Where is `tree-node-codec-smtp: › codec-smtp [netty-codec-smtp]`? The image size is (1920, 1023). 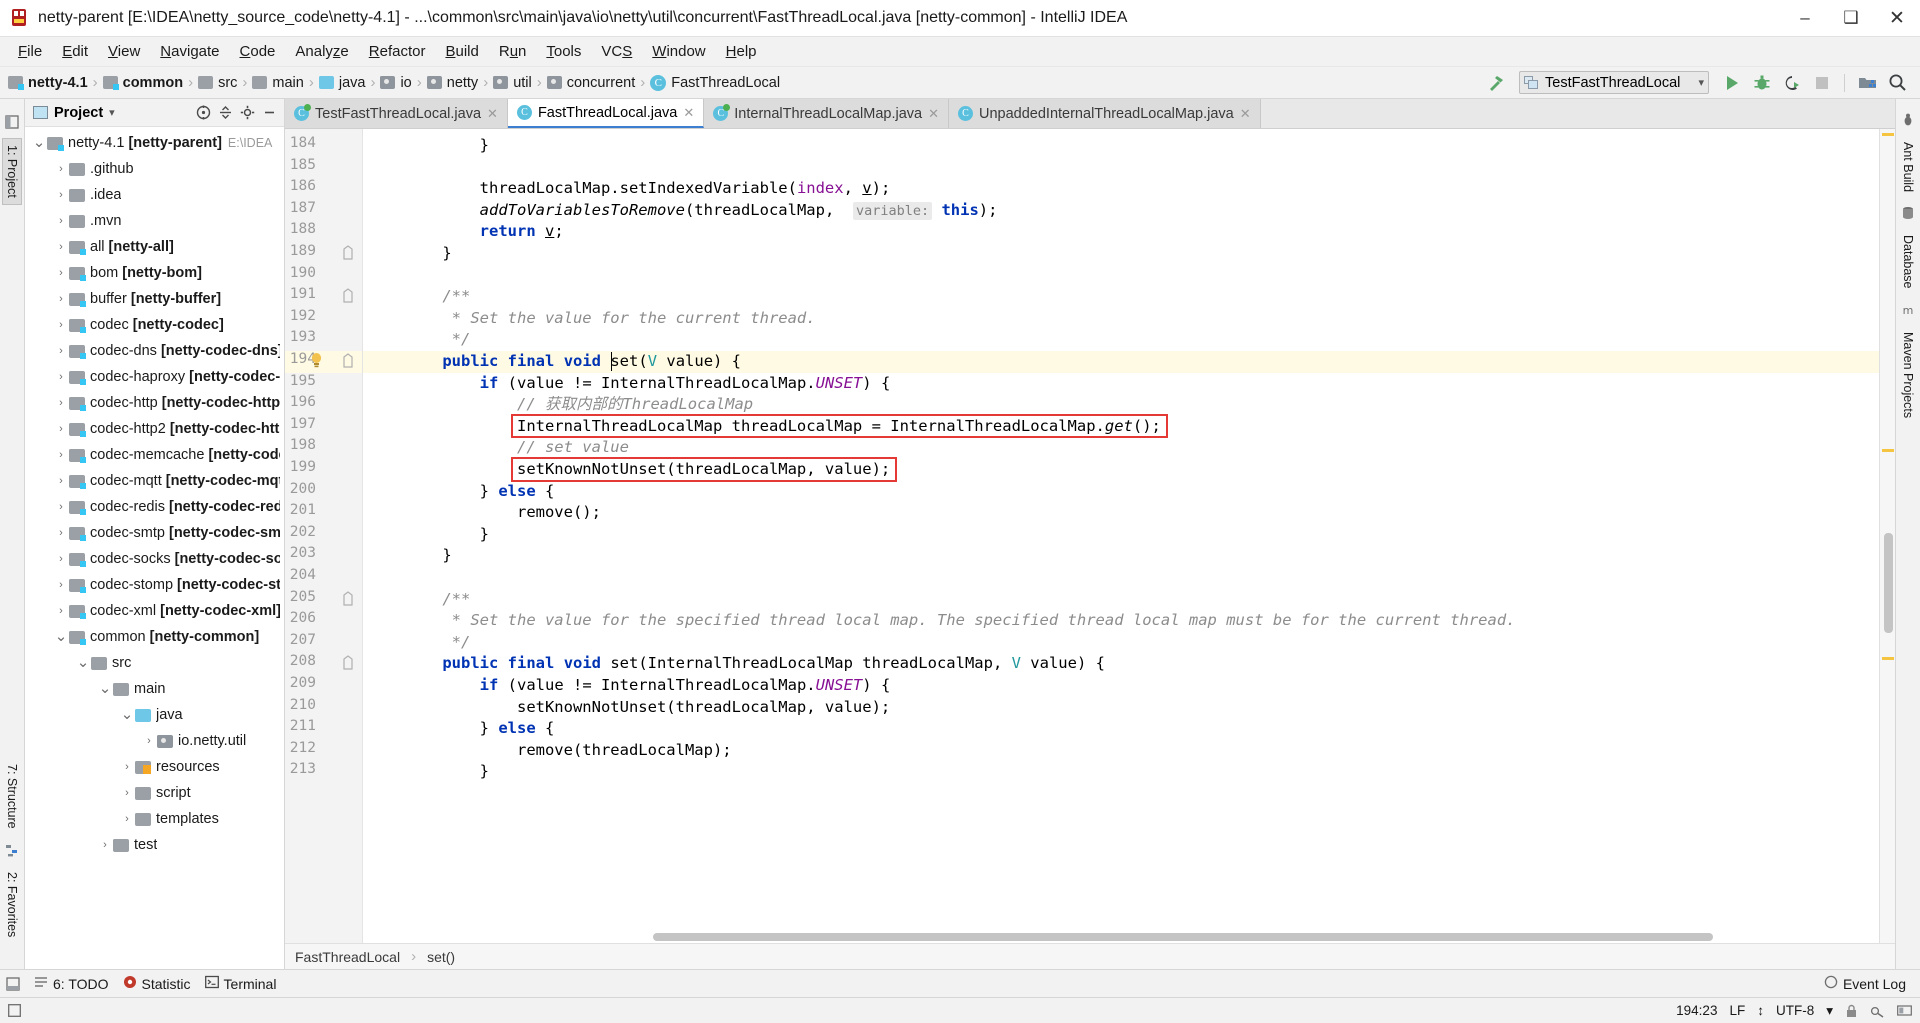 tree-node-codec-smtp: › codec-smtp [netty-codec-smtp] is located at coordinates (154, 533).